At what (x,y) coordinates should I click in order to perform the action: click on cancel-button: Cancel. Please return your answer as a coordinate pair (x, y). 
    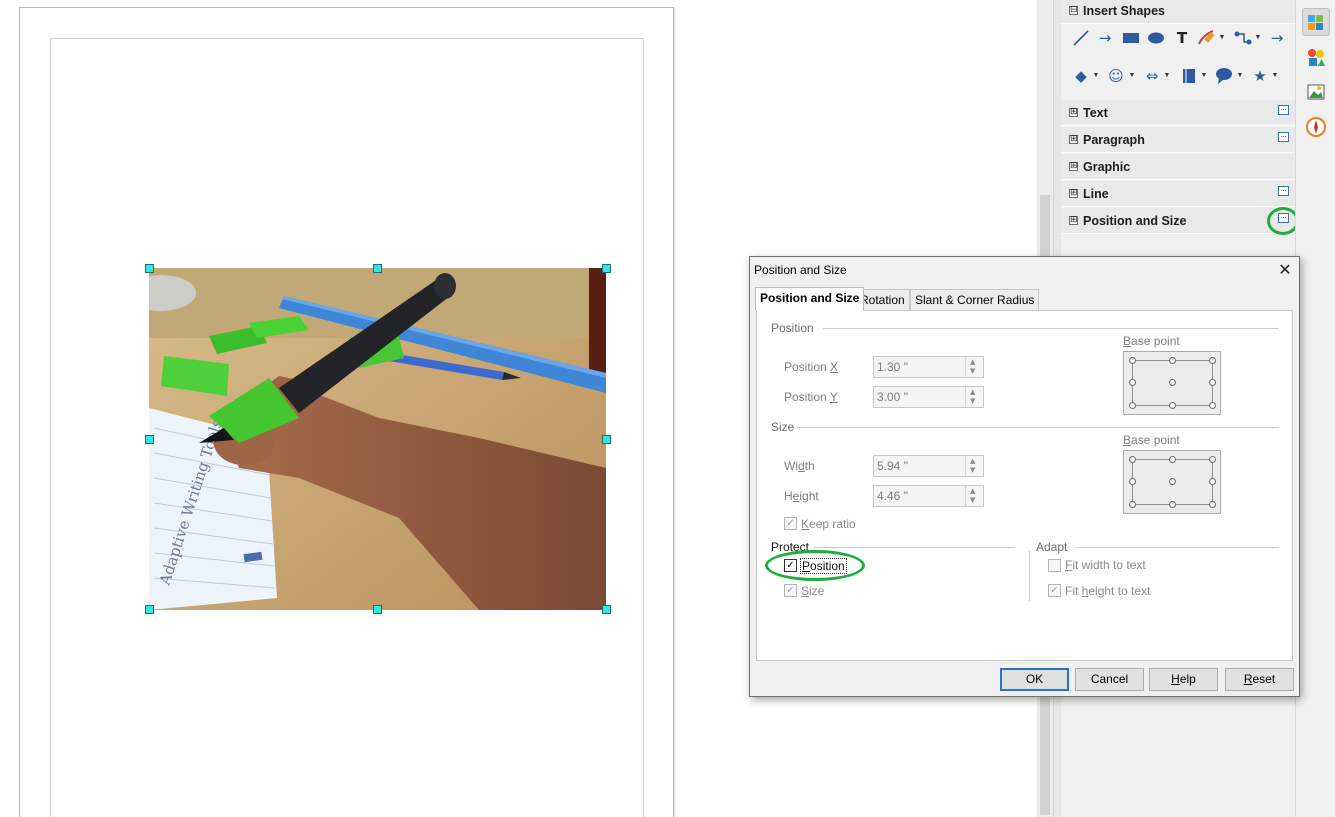
    Looking at the image, I should click on (1109, 679).